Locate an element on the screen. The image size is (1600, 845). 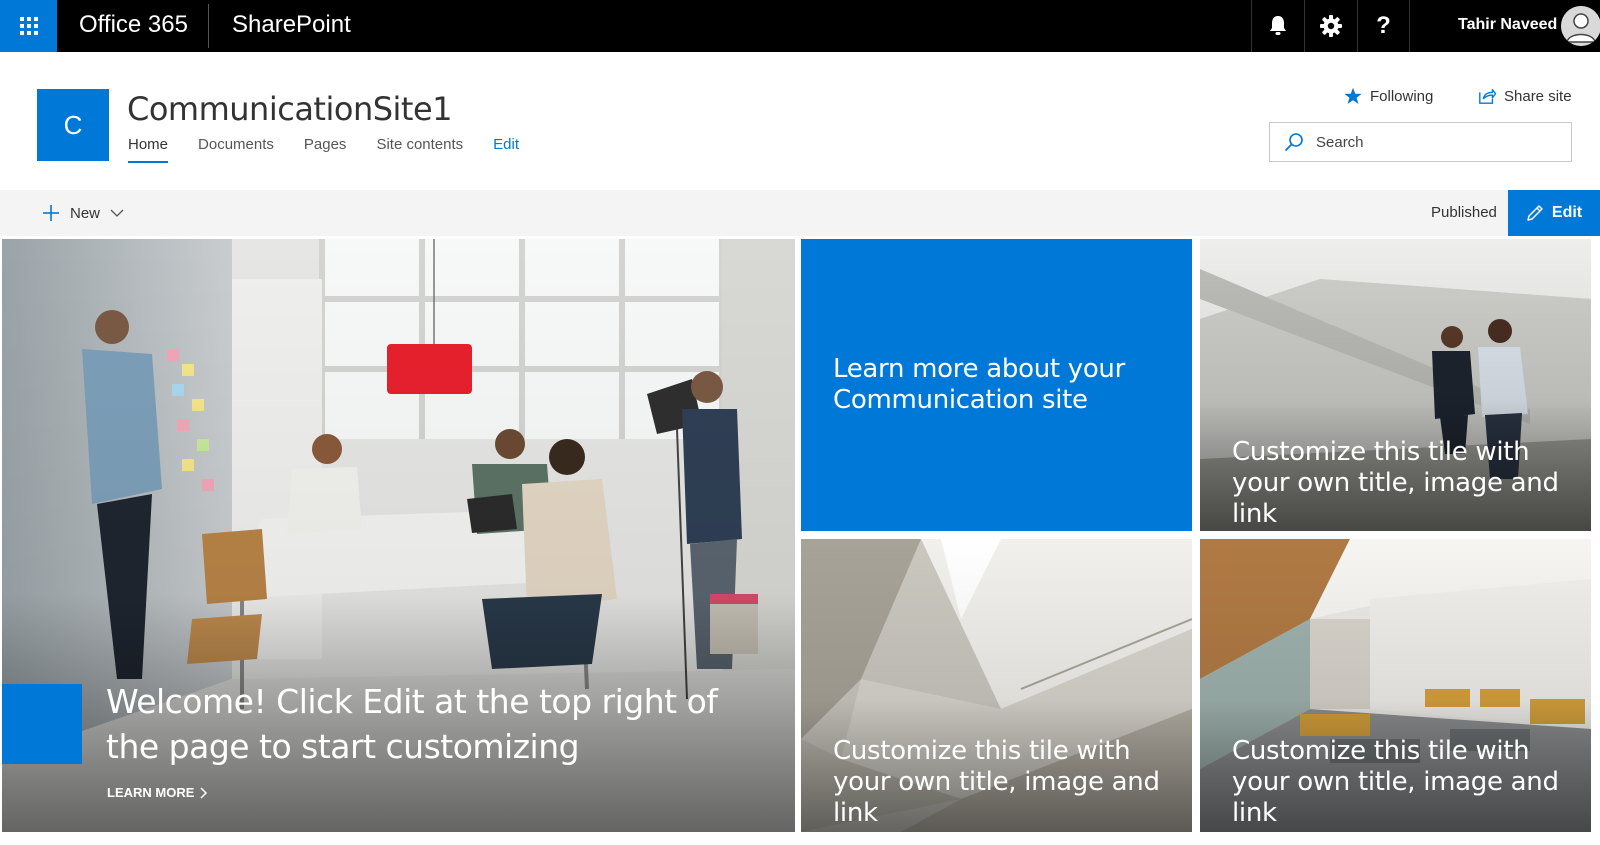
hero-tile-title: Learn more about your Communication site is located at coordinates (979, 384).